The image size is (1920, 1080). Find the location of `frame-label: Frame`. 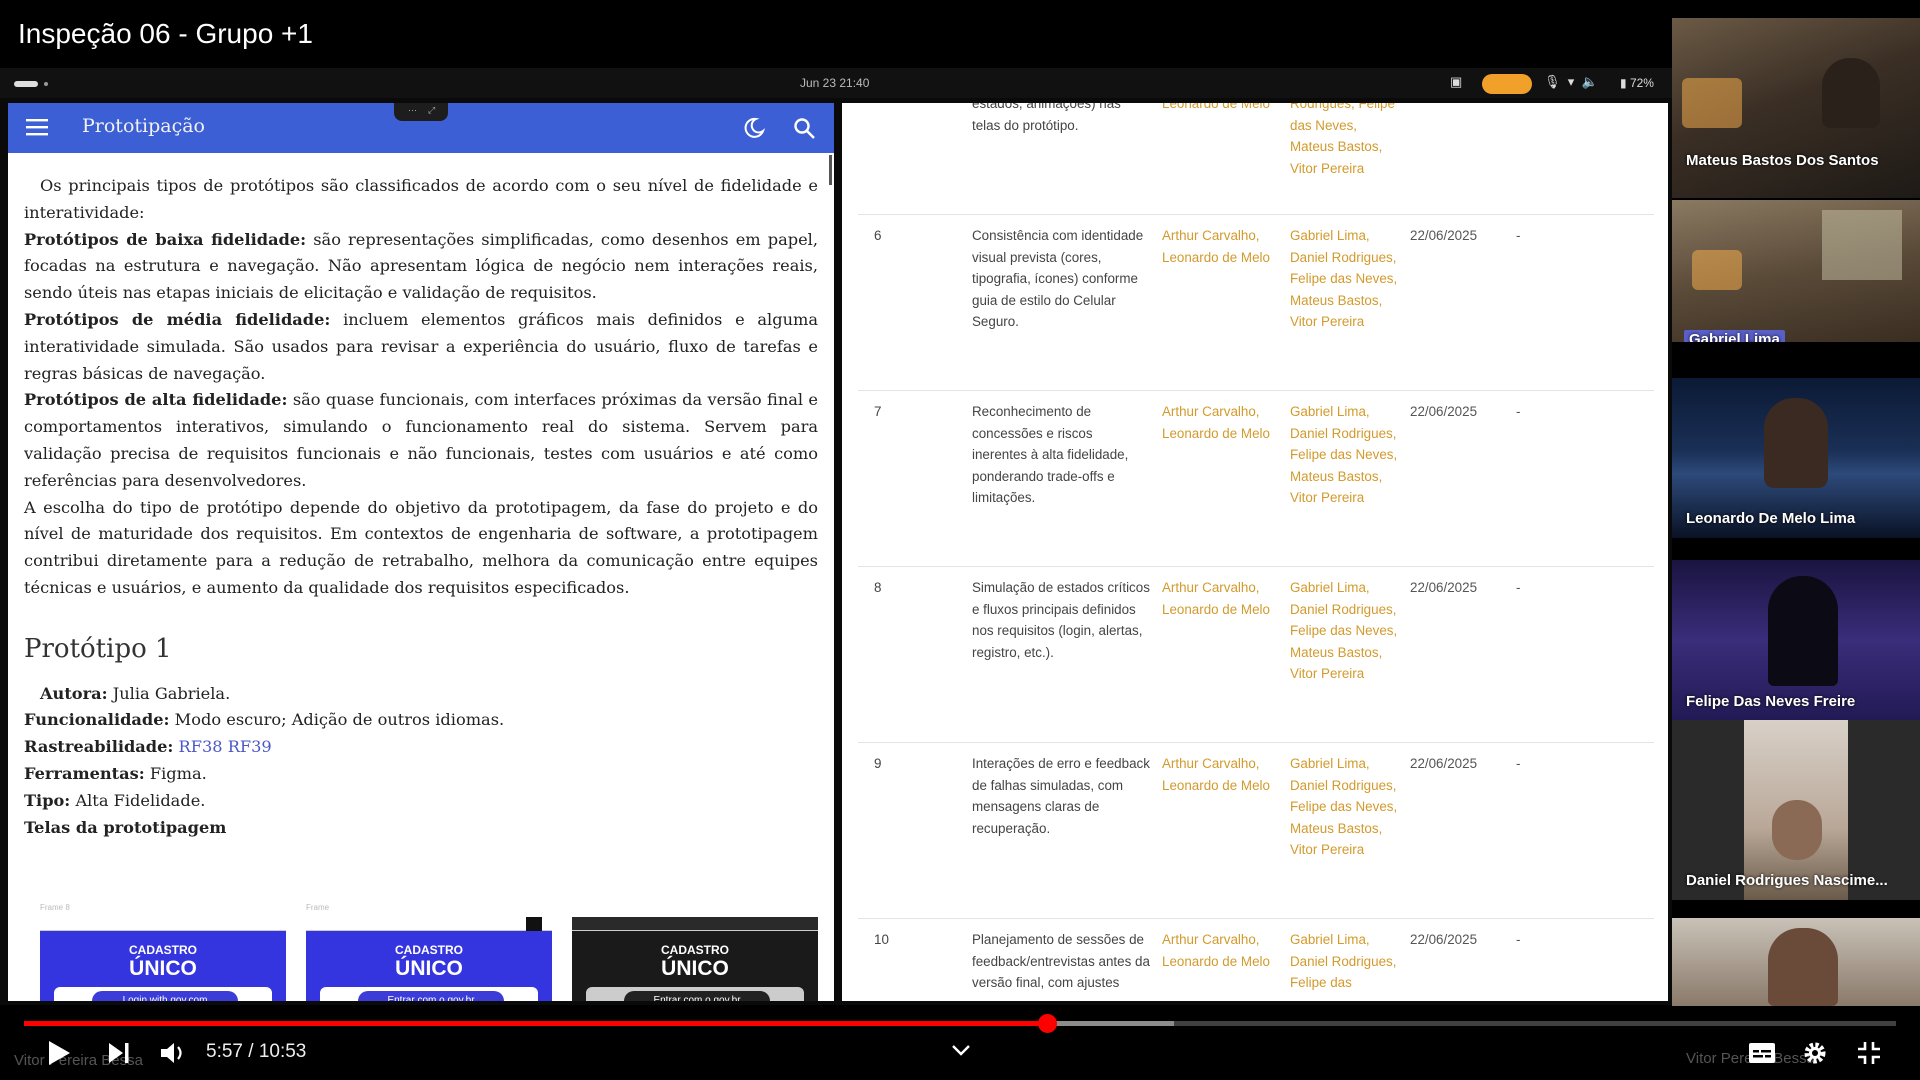

frame-label: Frame is located at coordinates (318, 907).